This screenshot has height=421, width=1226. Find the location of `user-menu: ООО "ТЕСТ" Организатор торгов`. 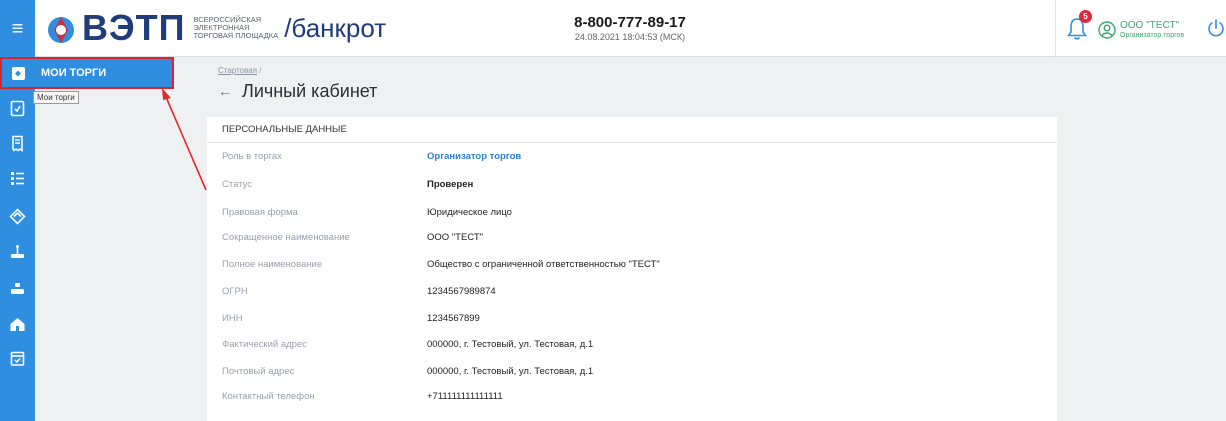

user-menu: ООО "ТЕСТ" Организатор торгов is located at coordinates (1146, 30).